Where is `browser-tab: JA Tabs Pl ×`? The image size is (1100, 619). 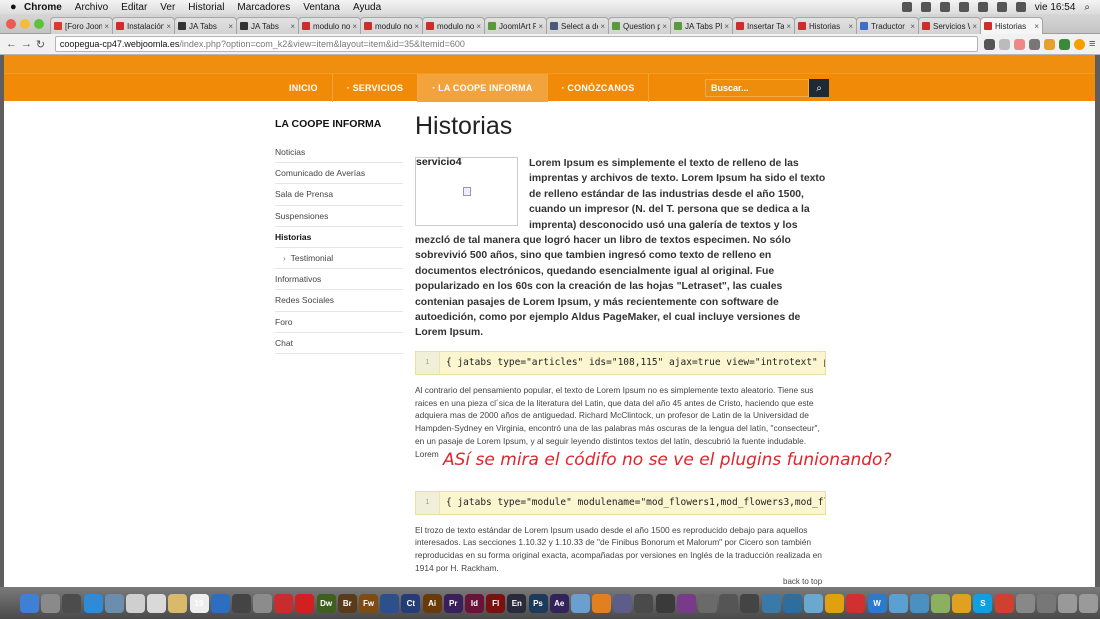 browser-tab: JA Tabs Pl × is located at coordinates (701, 25).